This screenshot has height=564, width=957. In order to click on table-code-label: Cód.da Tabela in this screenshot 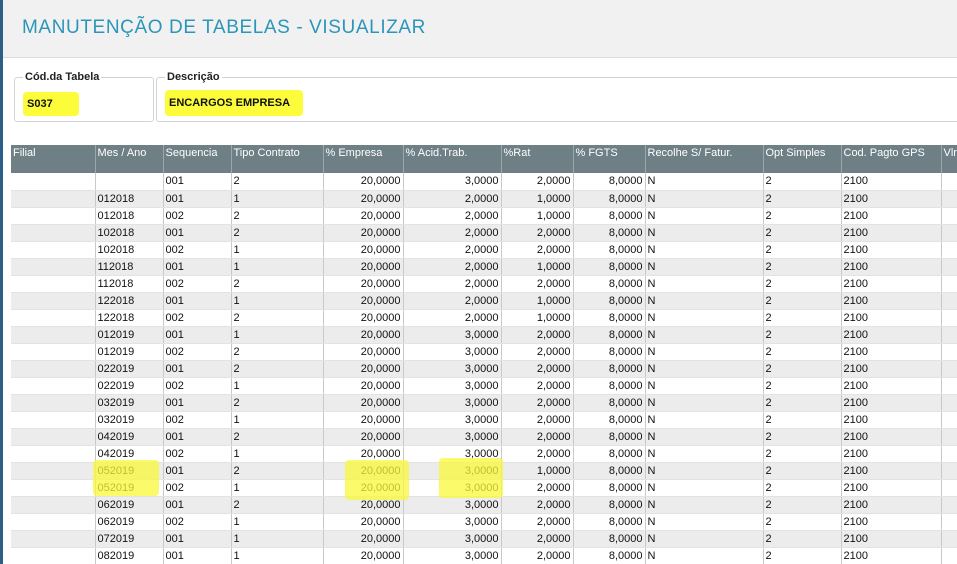, I will do `click(62, 77)`.